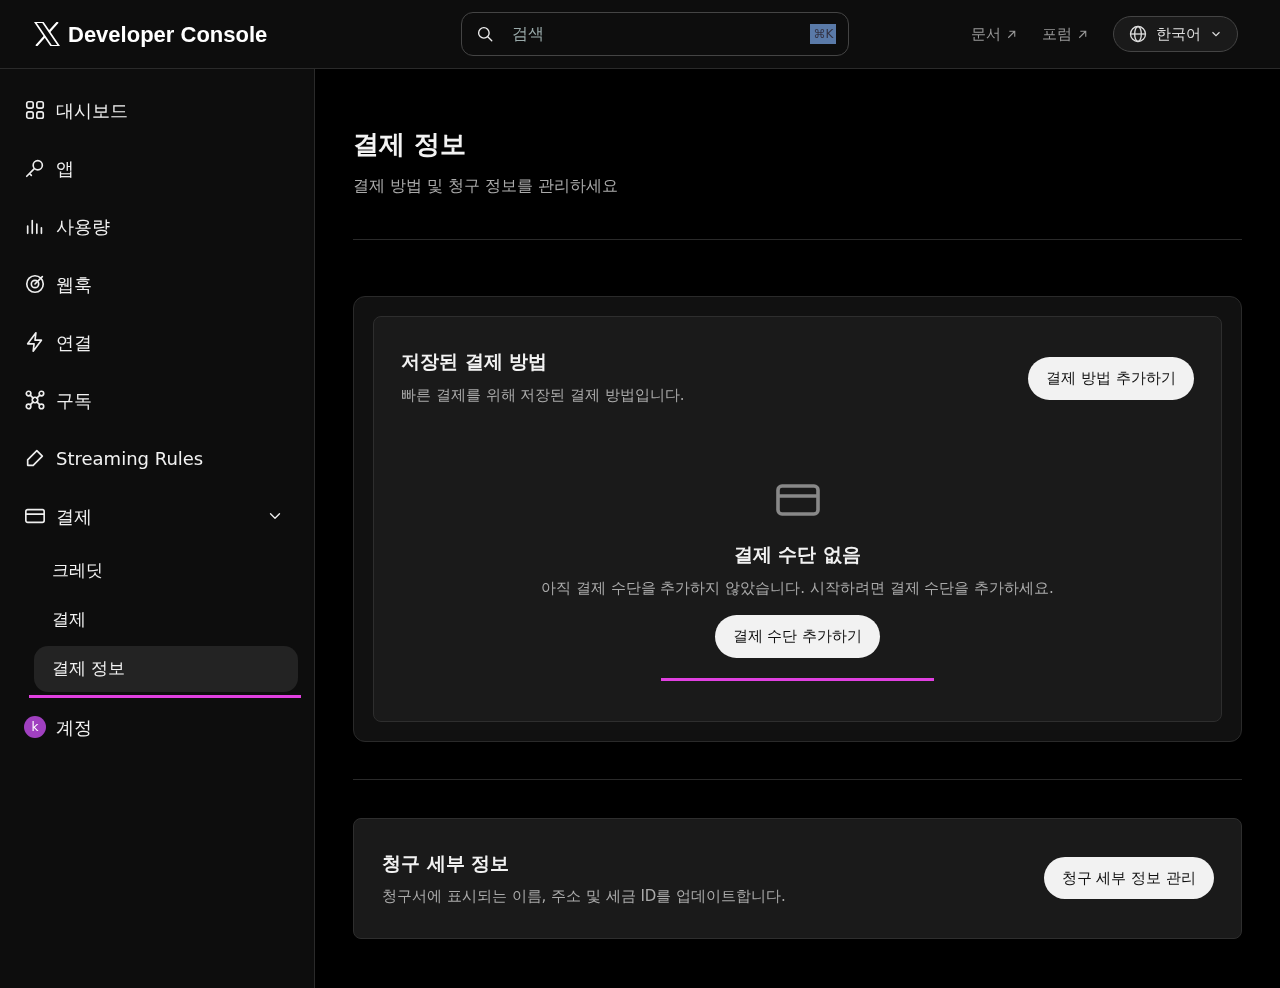 This screenshot has height=988, width=1280. I want to click on add-payment-button: 결제 수단 추가하기, so click(797, 636).